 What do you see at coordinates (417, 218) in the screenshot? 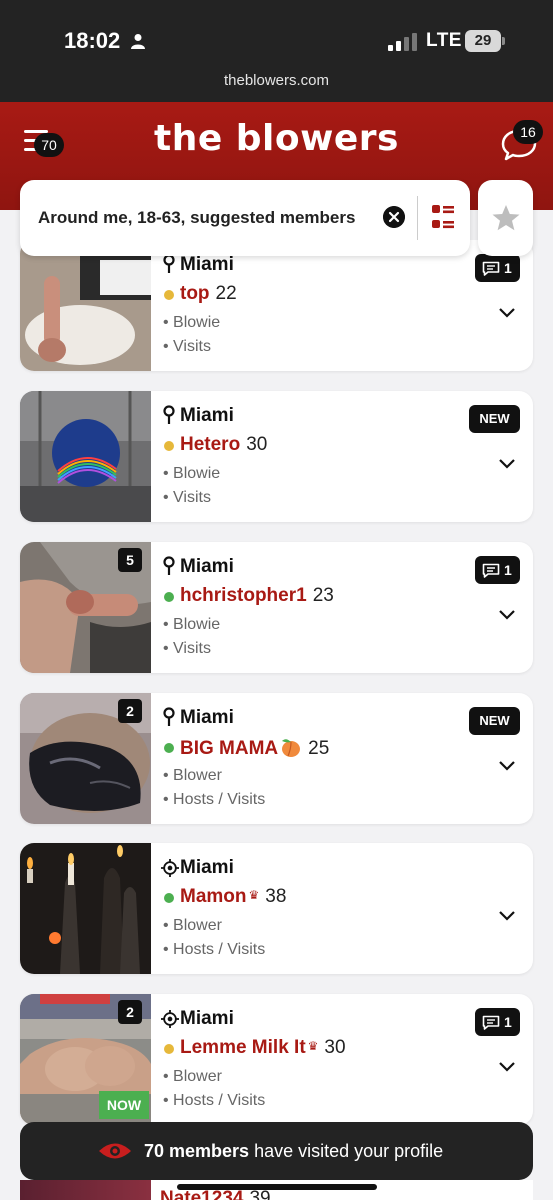
I see `divider` at bounding box center [417, 218].